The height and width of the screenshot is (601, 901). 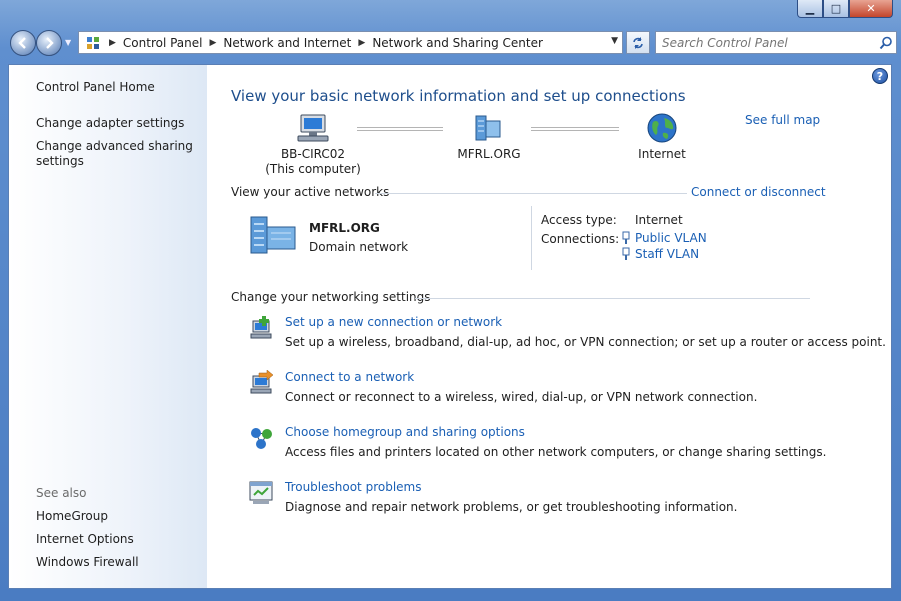 I want to click on connection-public-vlan: Public VLAN, so click(x=664, y=238).